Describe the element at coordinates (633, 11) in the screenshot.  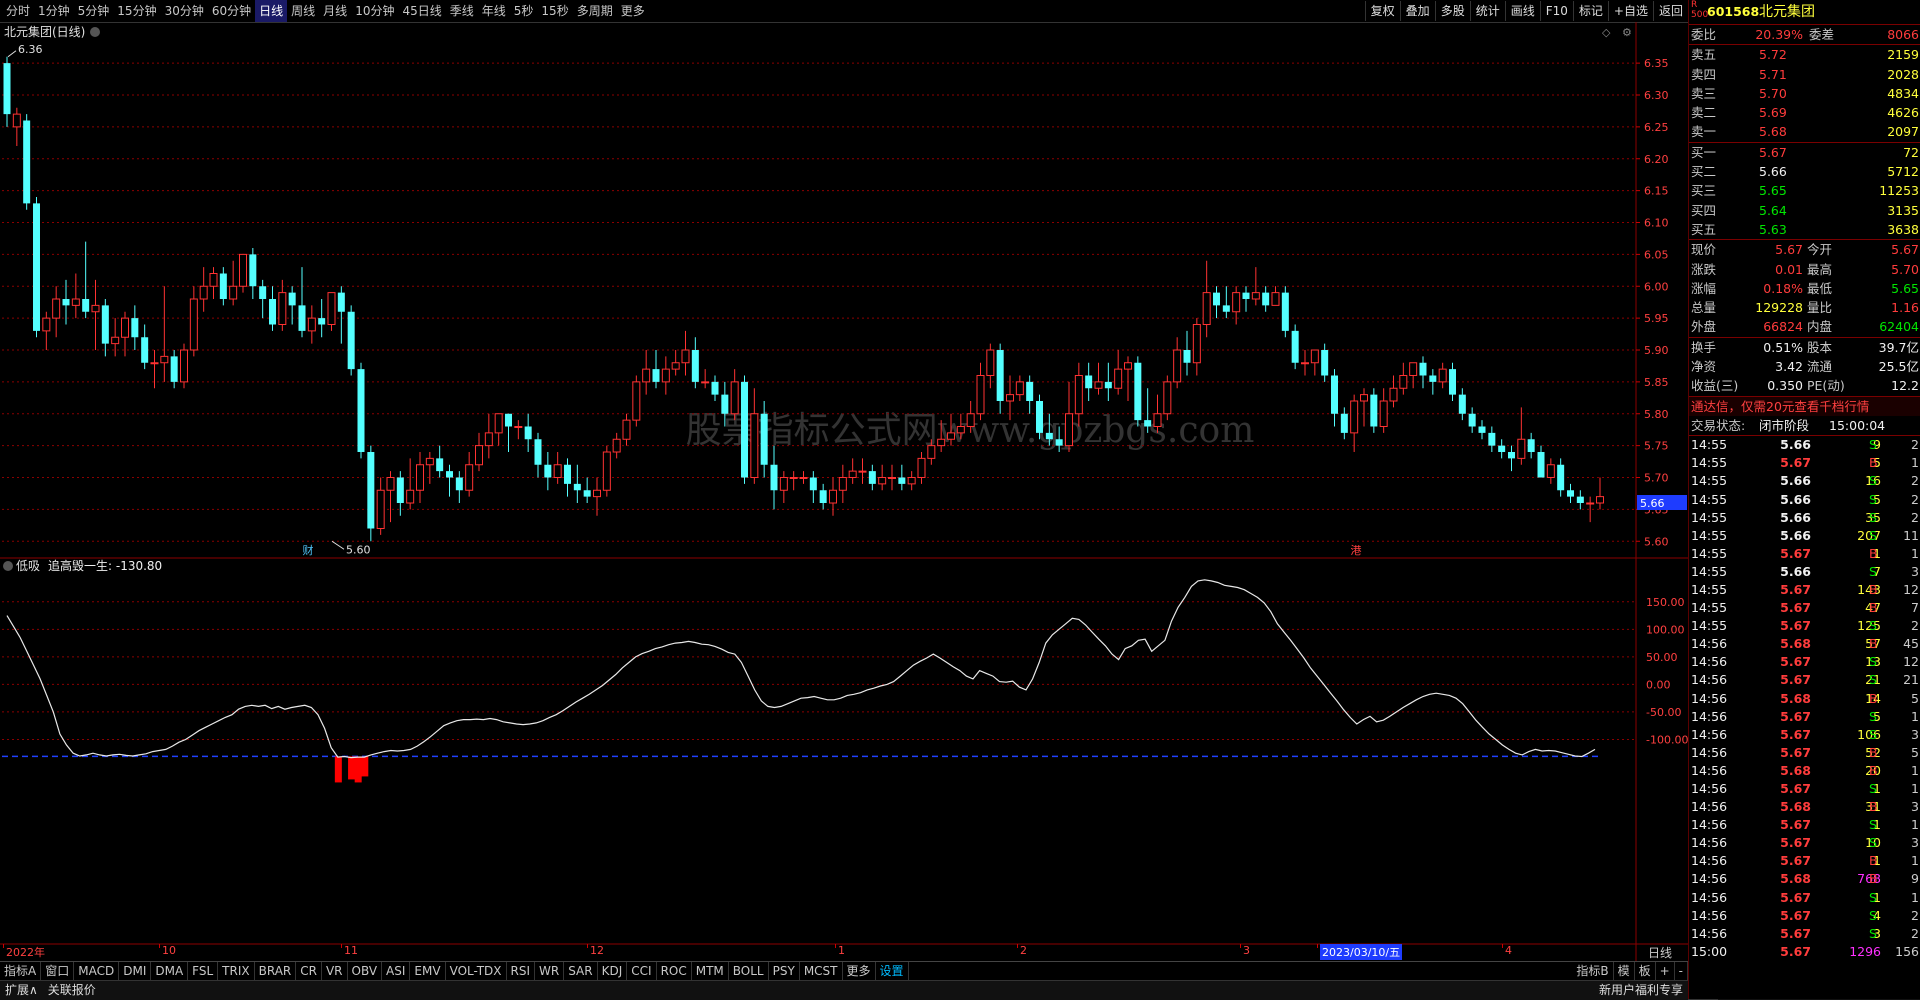
I see `period-16: 更多` at that location.